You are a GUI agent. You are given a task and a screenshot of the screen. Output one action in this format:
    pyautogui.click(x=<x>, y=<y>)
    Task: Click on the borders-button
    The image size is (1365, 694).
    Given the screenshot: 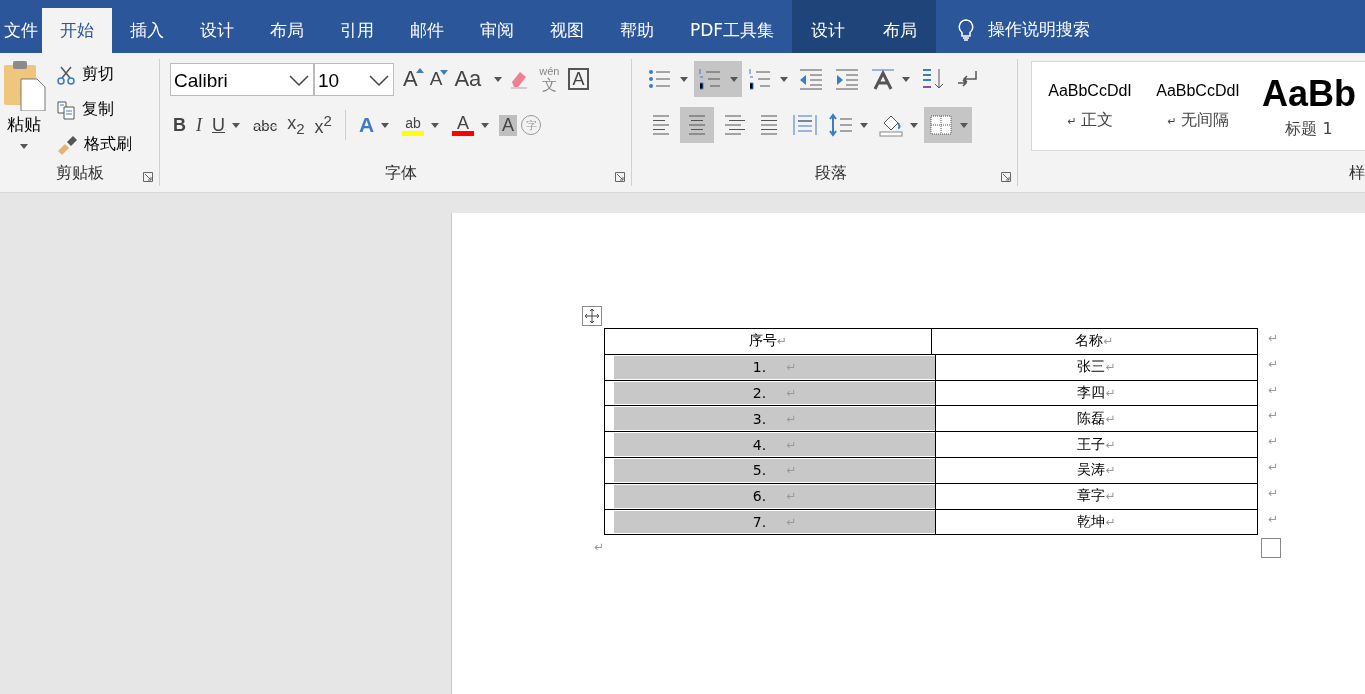 What is the action you would take?
    pyautogui.click(x=948, y=125)
    